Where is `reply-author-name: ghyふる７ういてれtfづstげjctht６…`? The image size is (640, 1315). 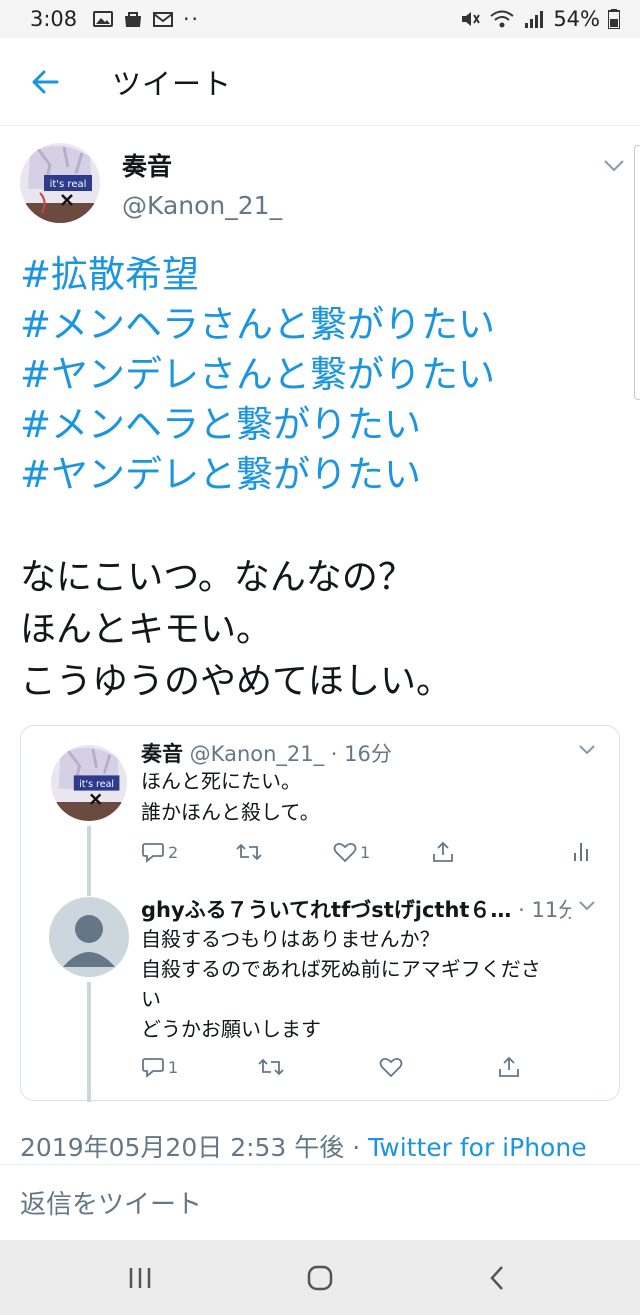 reply-author-name: ghyふる７ういてれtfづstげjctht６… is located at coordinates (326, 910).